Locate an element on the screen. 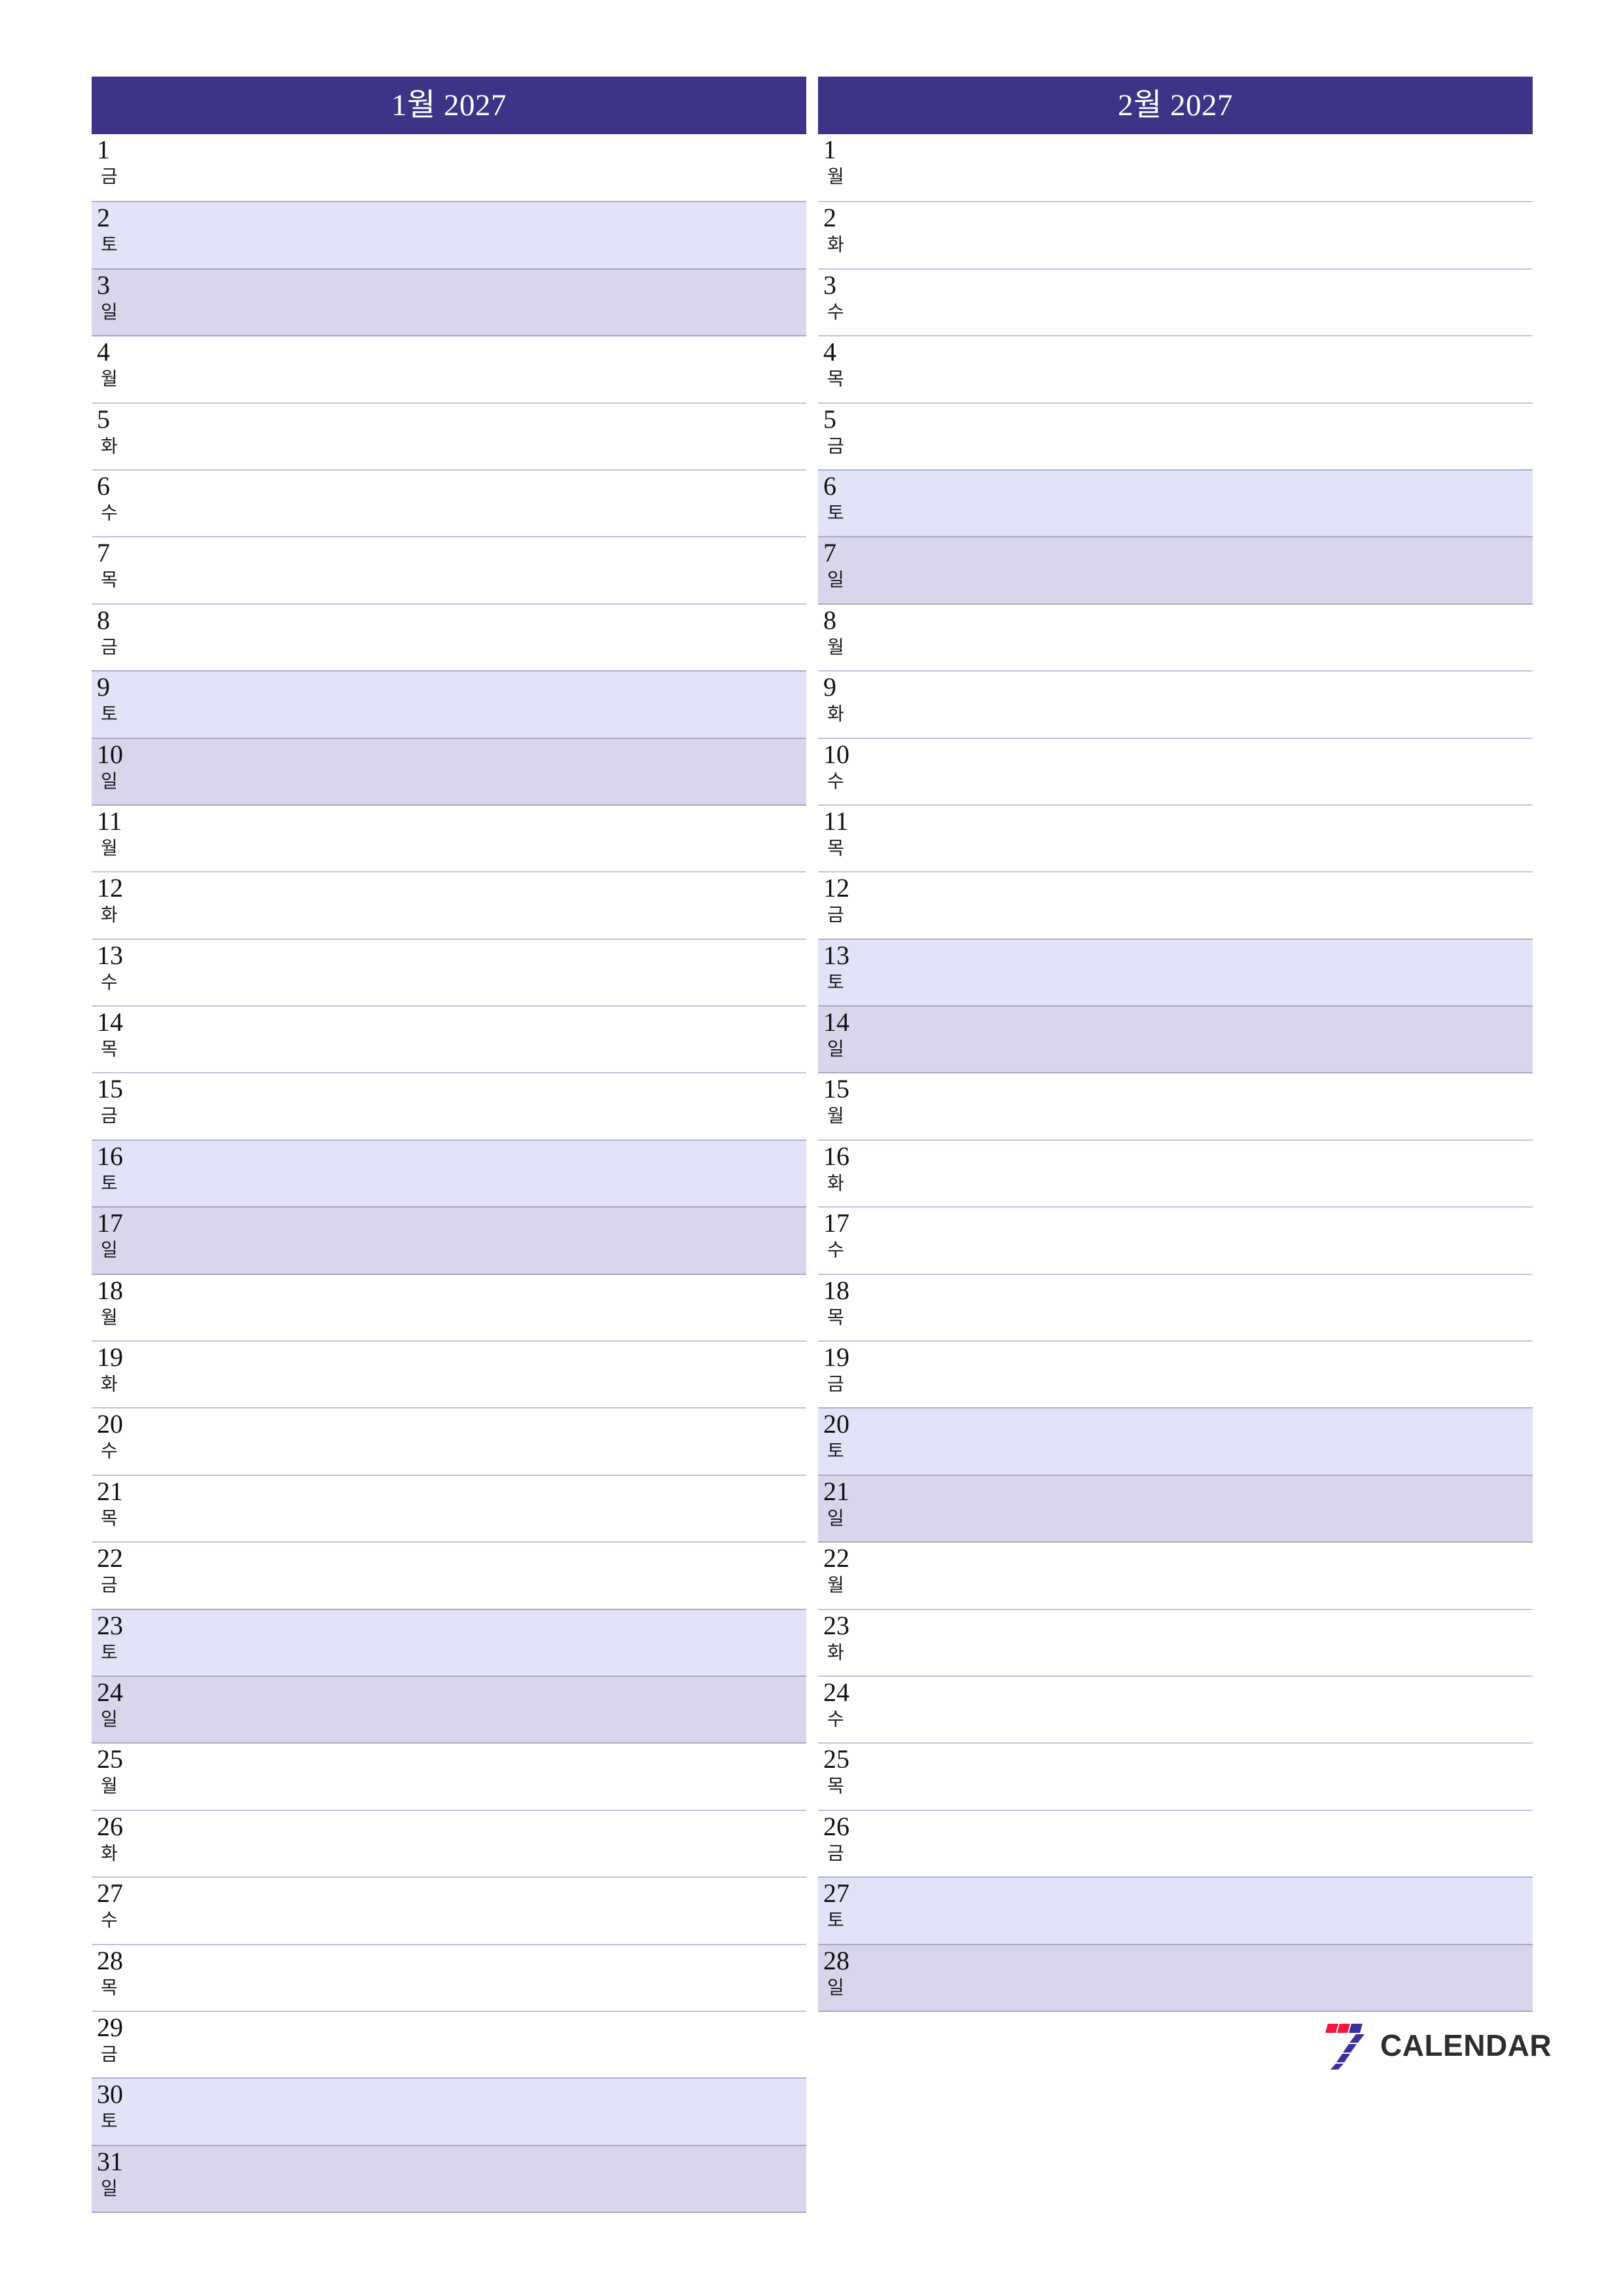  day-row: 23 화 is located at coordinates (1175, 1642).